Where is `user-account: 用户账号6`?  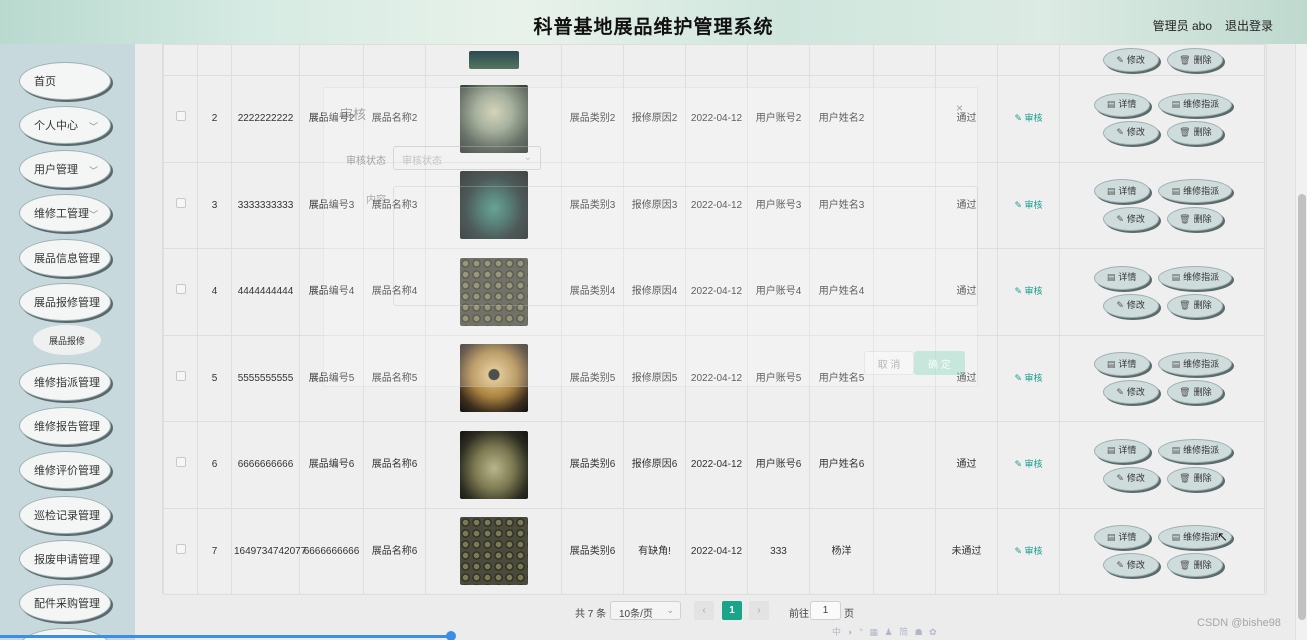
user-account: 用户账号6 is located at coordinates (778, 465).